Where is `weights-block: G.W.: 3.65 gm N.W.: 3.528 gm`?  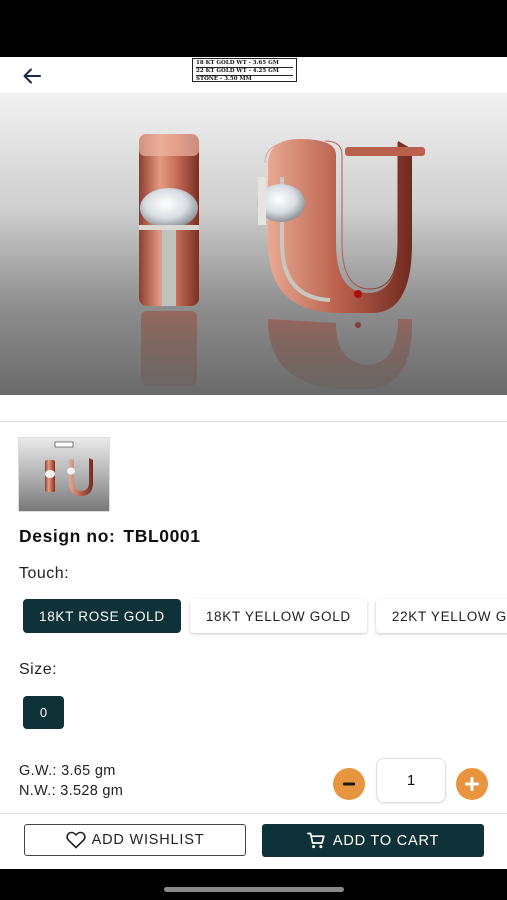 weights-block: G.W.: 3.65 gm N.W.: 3.528 gm is located at coordinates (71, 781).